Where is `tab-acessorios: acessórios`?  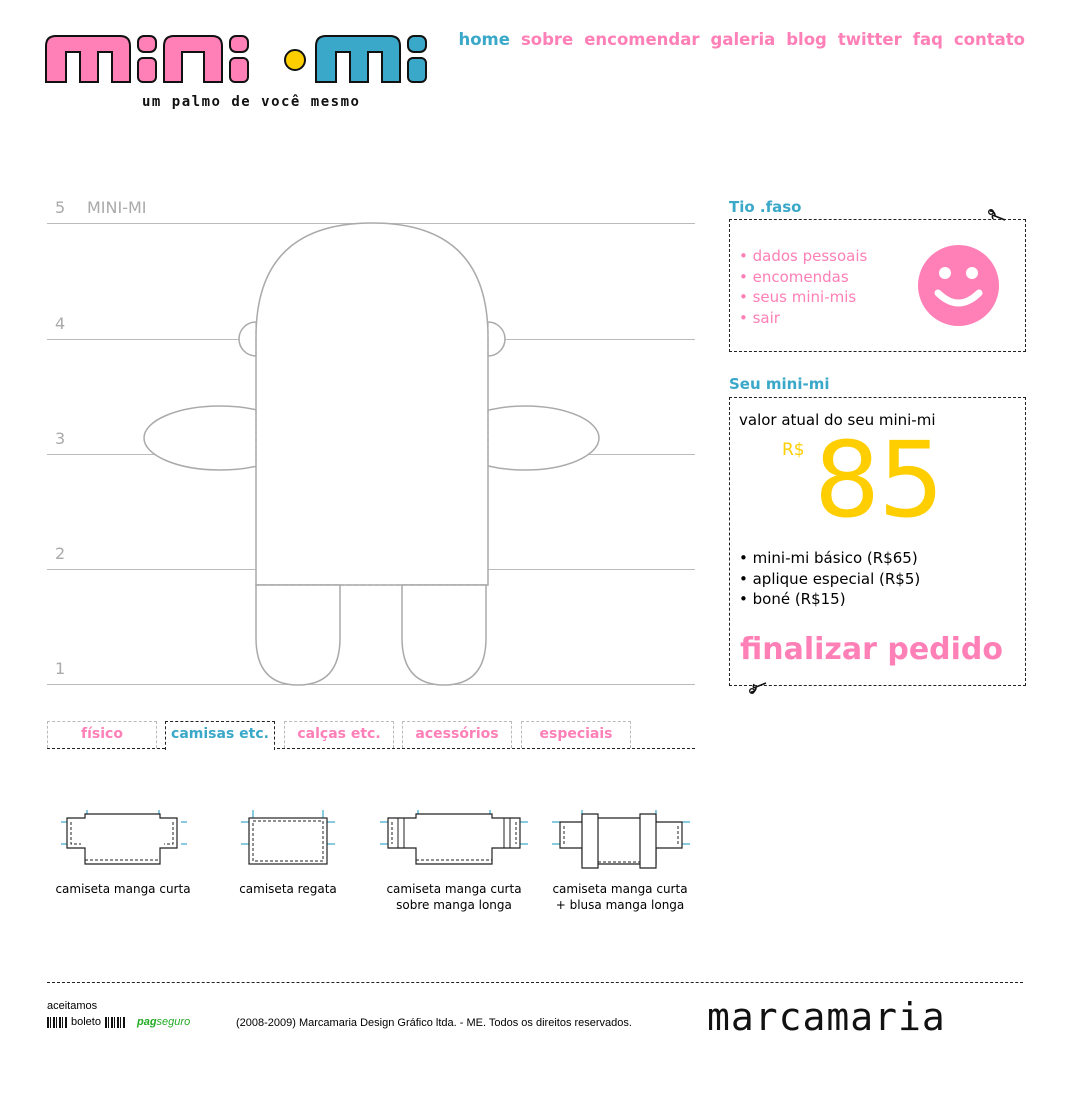 tab-acessorios: acessórios is located at coordinates (457, 734).